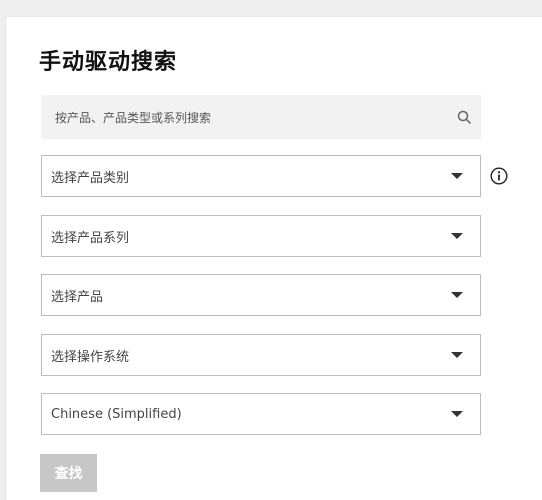 This screenshot has height=500, width=542. I want to click on search-icon, so click(464, 117).